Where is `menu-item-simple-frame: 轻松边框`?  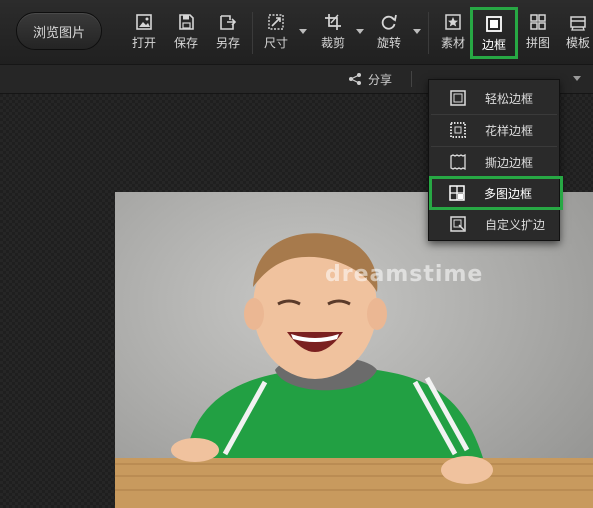 menu-item-simple-frame: 轻松边框 is located at coordinates (494, 98).